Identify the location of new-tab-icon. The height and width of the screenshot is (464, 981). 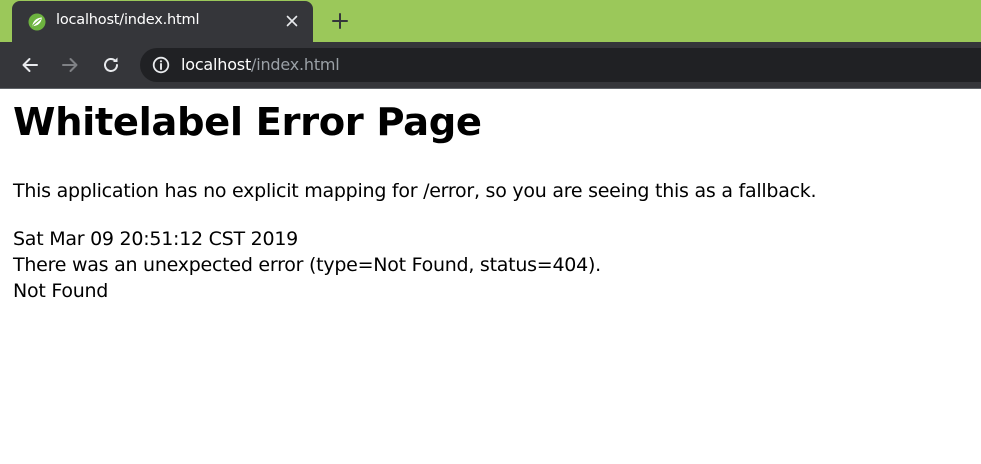
(340, 21).